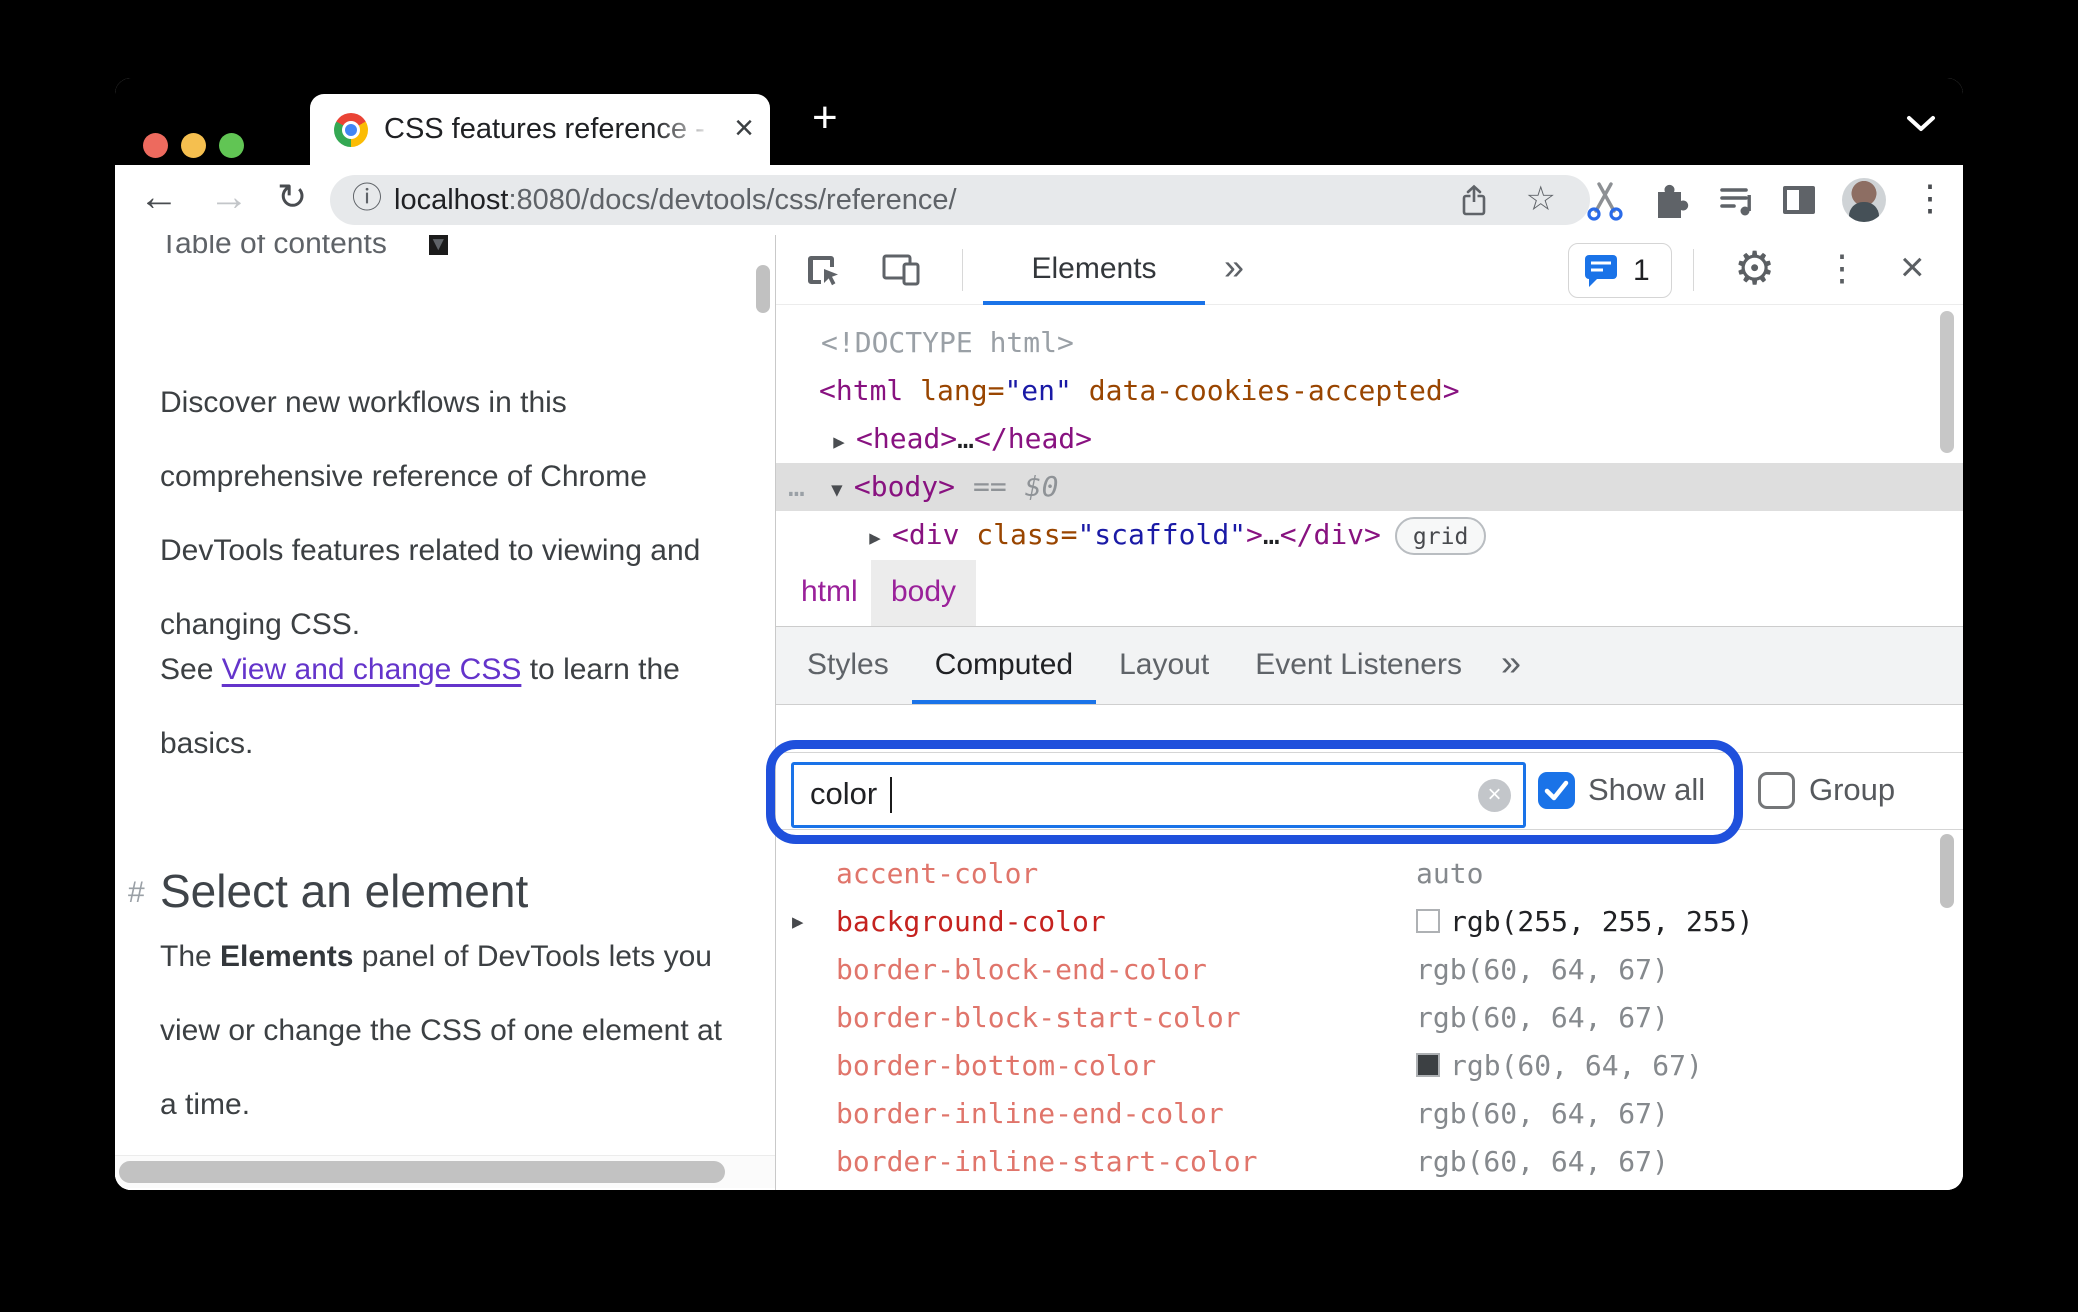  What do you see at coordinates (1369, 343) in the screenshot?
I see `dom-line-doctype: <!DOCTYPE html>` at bounding box center [1369, 343].